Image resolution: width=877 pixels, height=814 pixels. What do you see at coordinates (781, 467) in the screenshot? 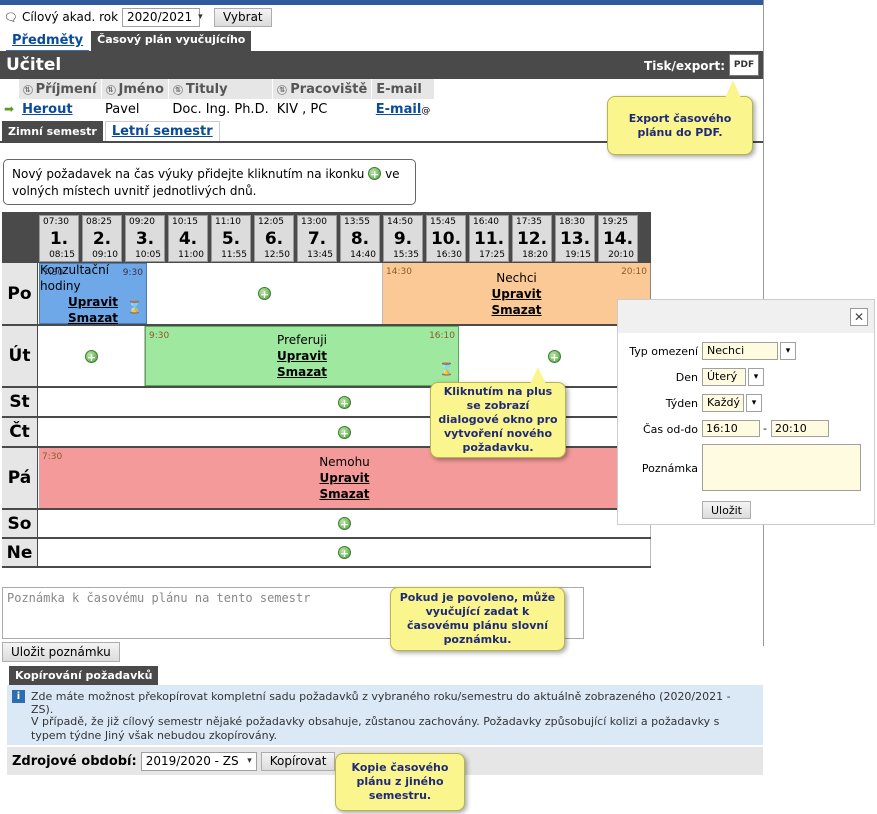
I see `note-textarea` at bounding box center [781, 467].